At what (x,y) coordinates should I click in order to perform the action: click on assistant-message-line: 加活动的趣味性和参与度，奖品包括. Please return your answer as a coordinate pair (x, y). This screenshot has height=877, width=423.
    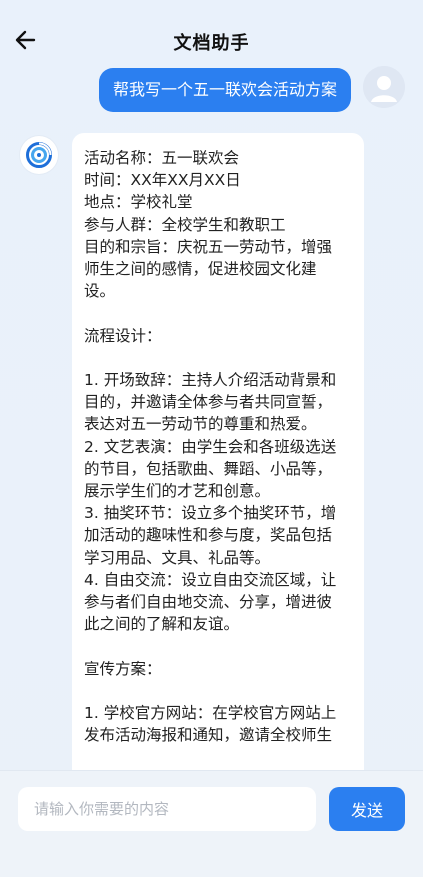
    Looking at the image, I should click on (208, 535).